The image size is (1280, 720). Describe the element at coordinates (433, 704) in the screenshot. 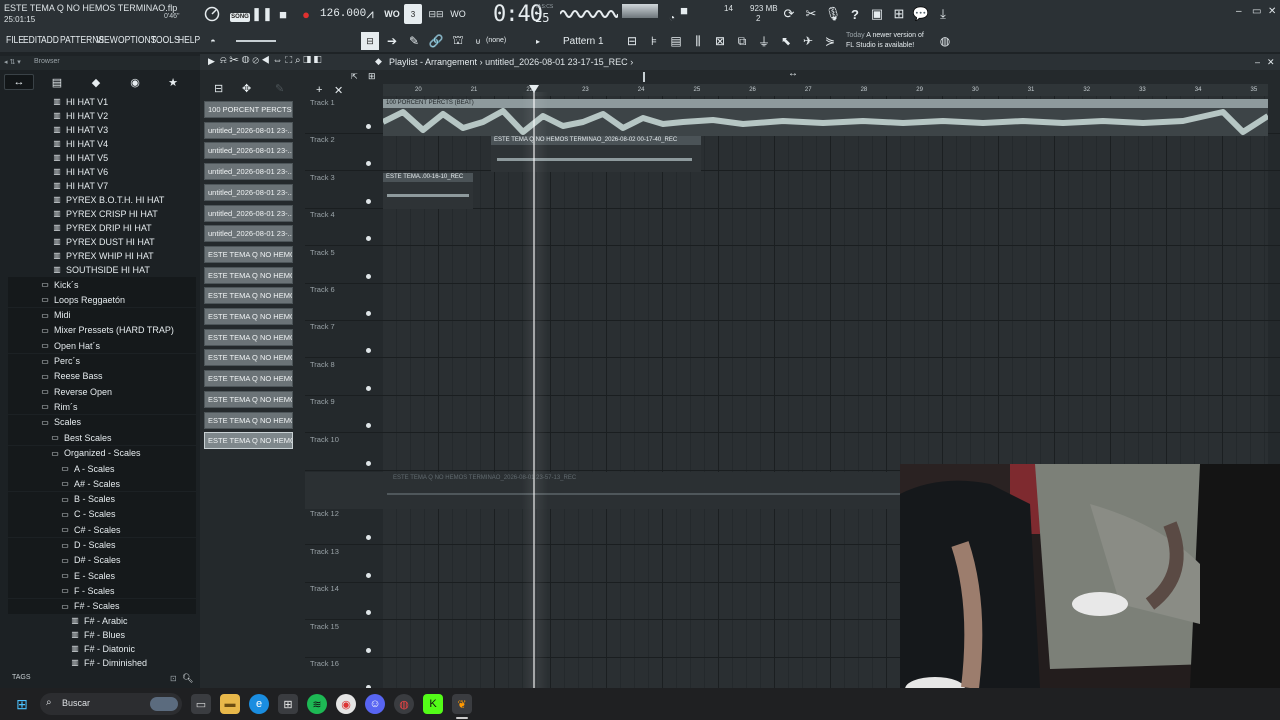

I see `kick-icon: K` at that location.